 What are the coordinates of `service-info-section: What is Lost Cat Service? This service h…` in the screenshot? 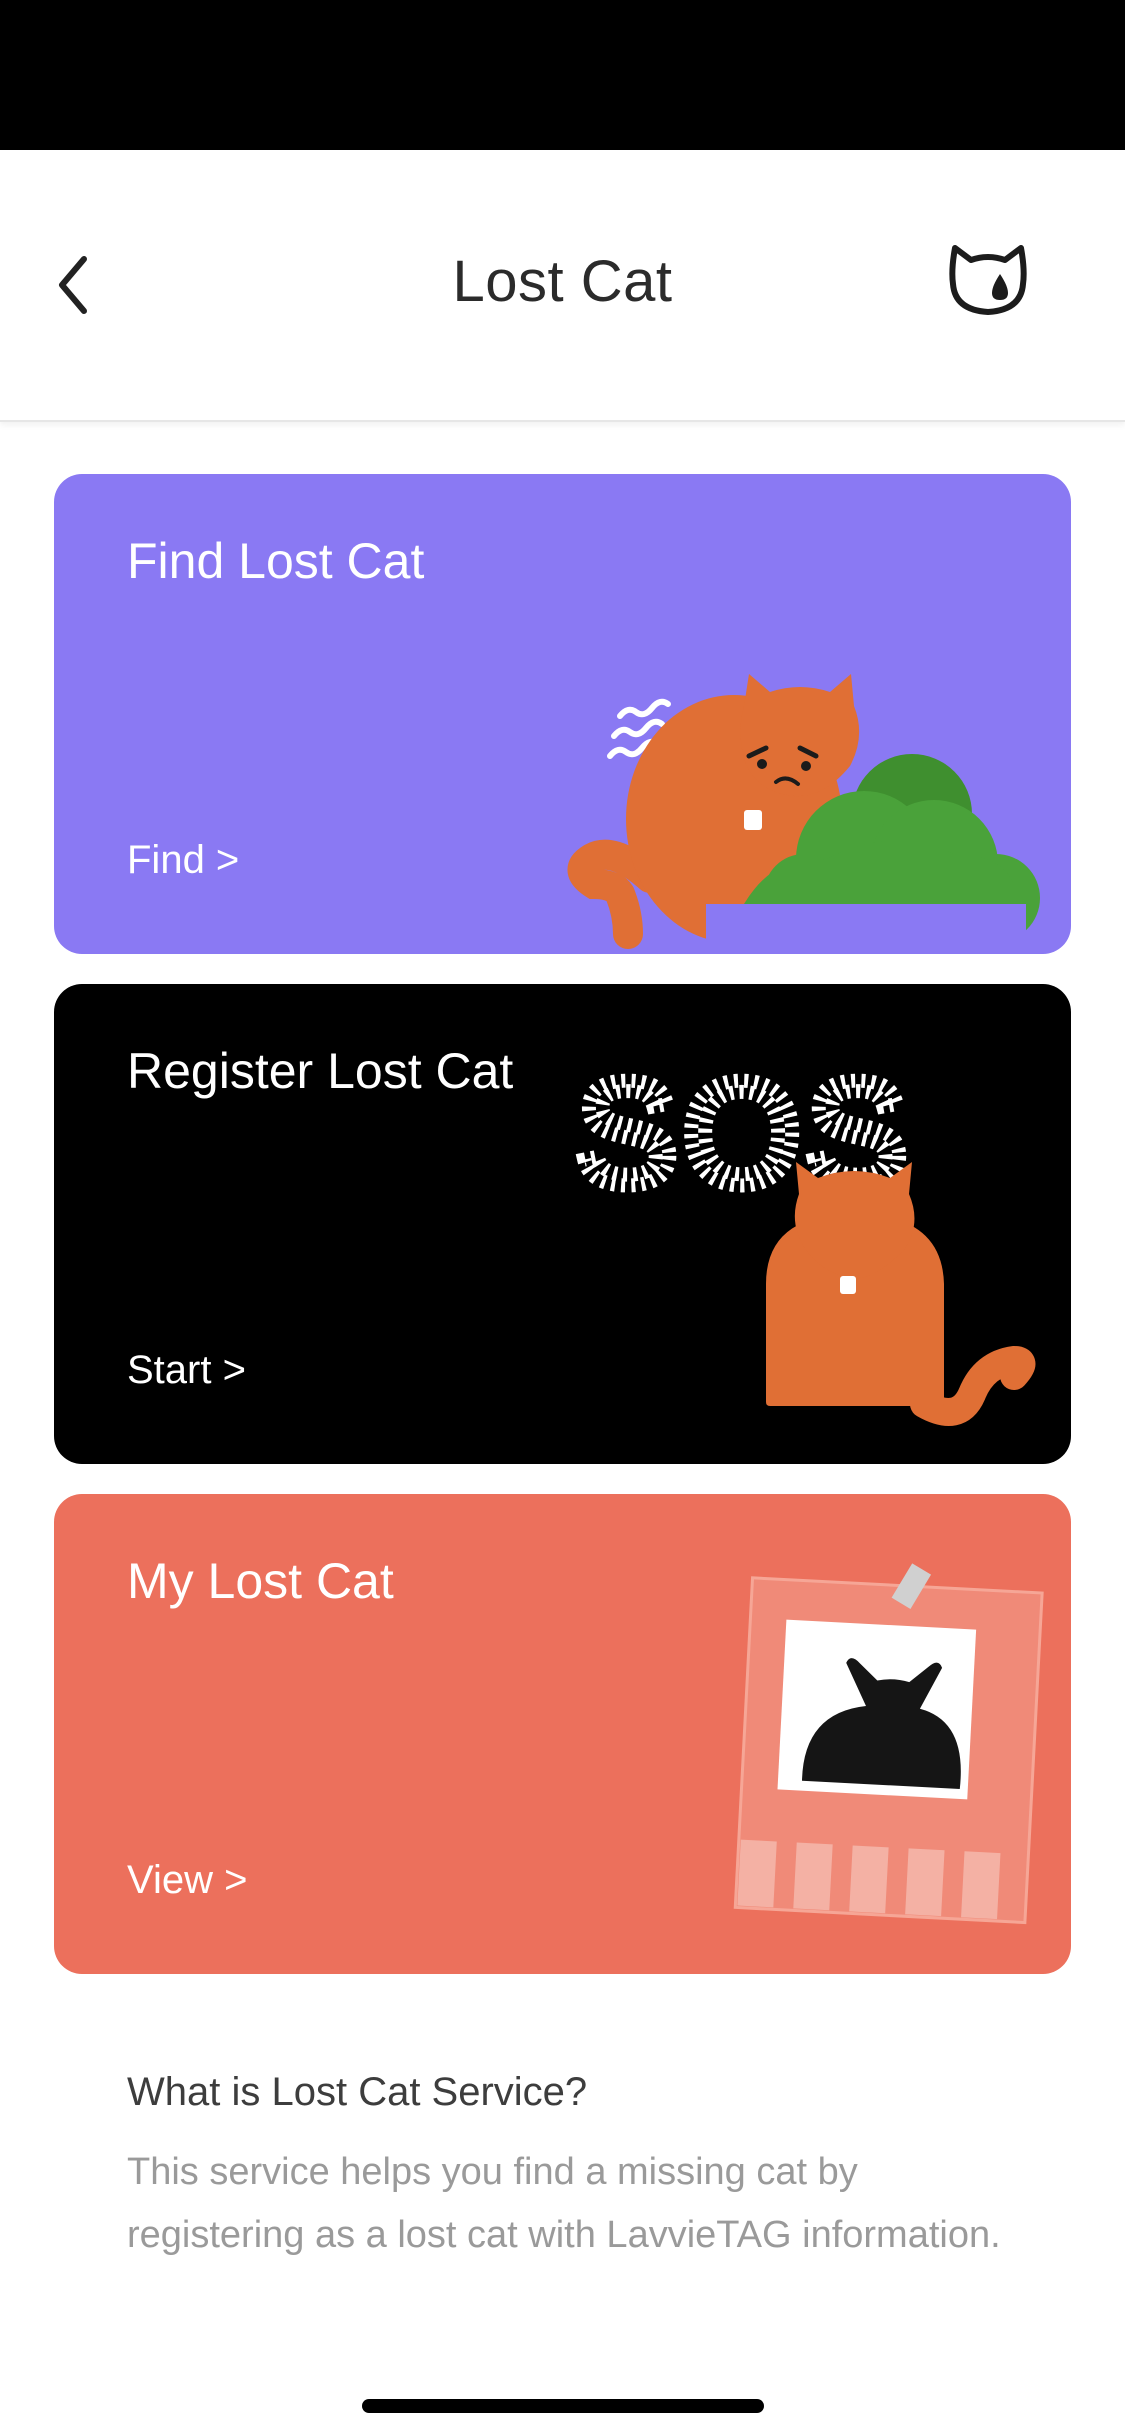 It's located at (577, 2168).